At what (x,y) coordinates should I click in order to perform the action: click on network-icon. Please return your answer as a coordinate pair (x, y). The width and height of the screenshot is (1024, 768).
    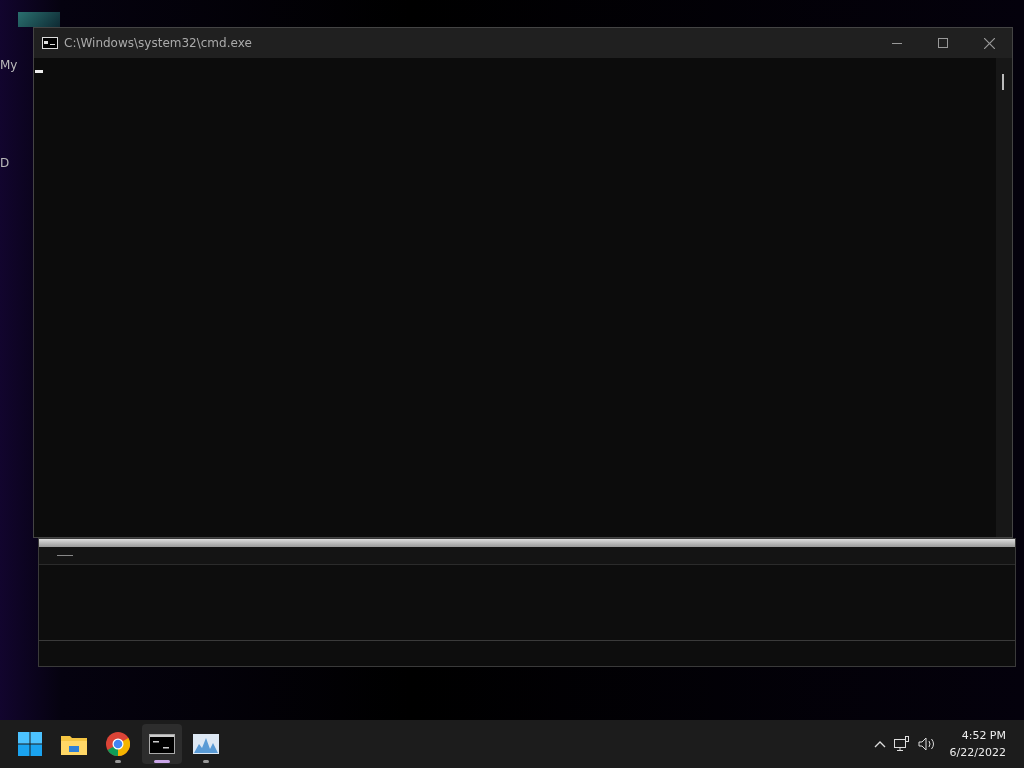
    Looking at the image, I should click on (901, 744).